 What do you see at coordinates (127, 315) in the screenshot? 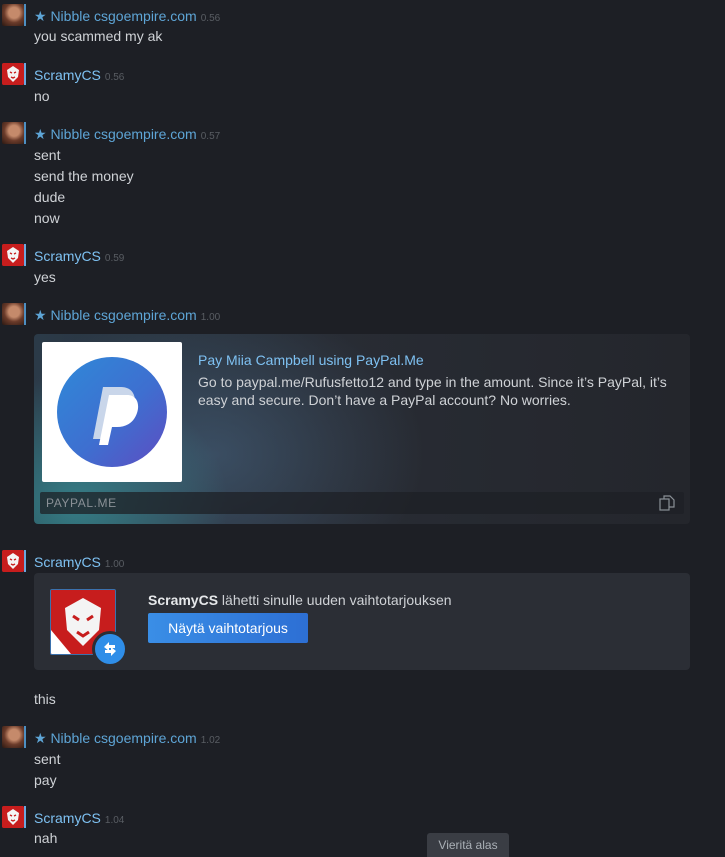
I see `author-name: ★ Nibble csgoempire.com 1.00` at bounding box center [127, 315].